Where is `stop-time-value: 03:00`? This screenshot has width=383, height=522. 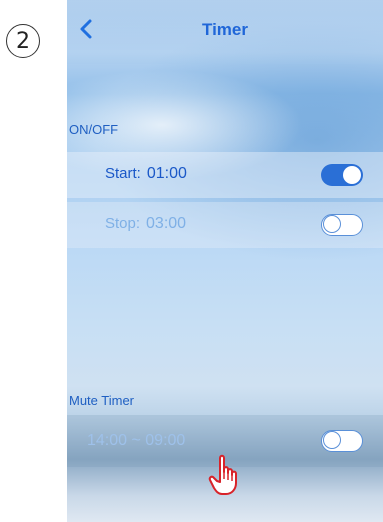 stop-time-value: 03:00 is located at coordinates (166, 223).